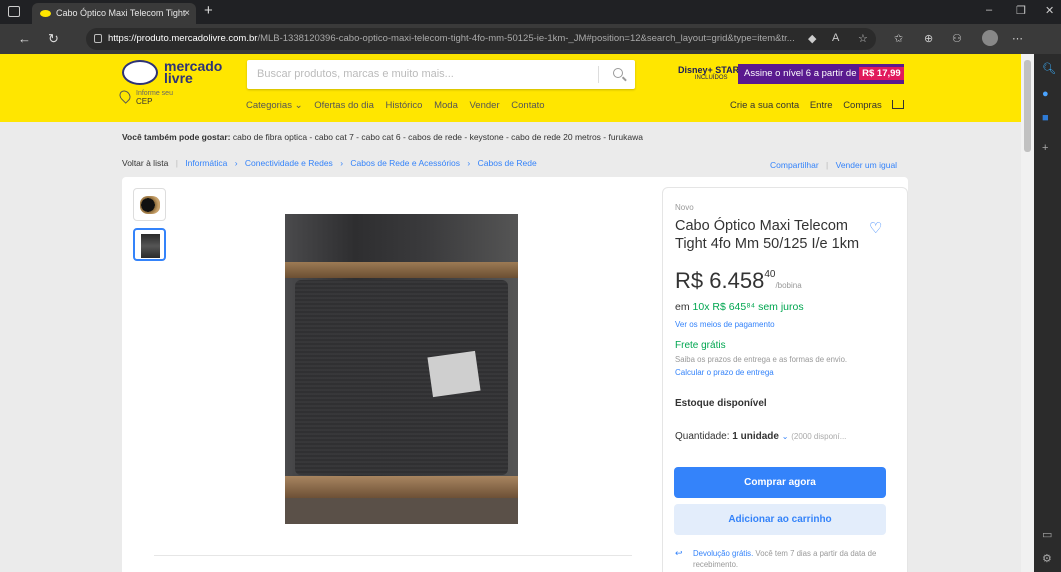  What do you see at coordinates (144, 101) in the screenshot?
I see `cep-label: CEP` at bounding box center [144, 101].